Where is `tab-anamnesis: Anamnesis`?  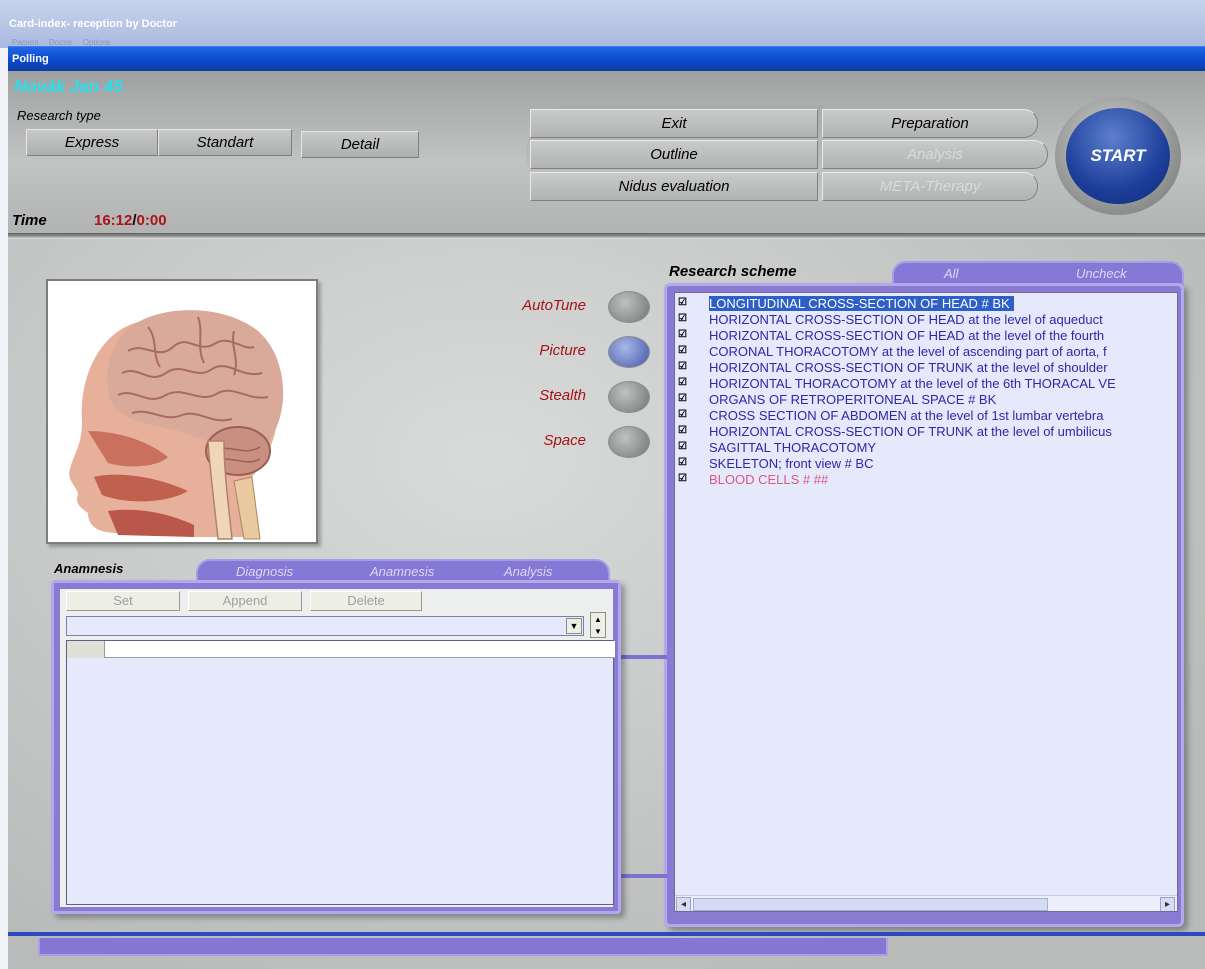
tab-anamnesis: Anamnesis is located at coordinates (402, 571).